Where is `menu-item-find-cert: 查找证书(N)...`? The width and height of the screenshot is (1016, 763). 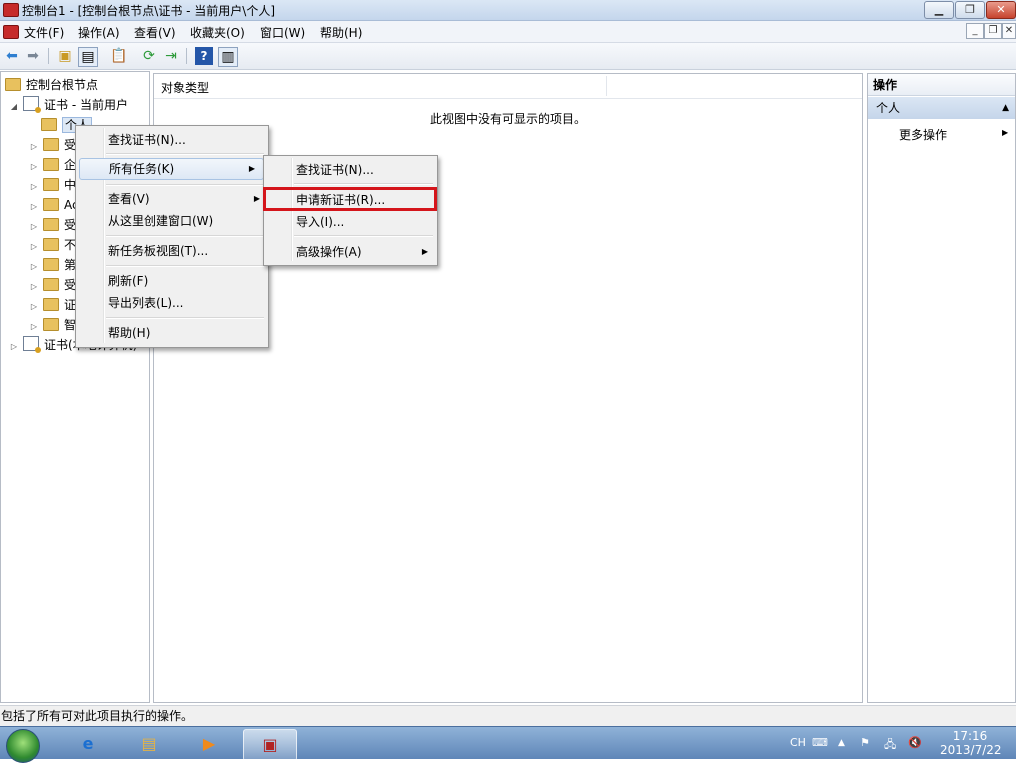 menu-item-find-cert: 查找证书(N)... is located at coordinates (147, 140).